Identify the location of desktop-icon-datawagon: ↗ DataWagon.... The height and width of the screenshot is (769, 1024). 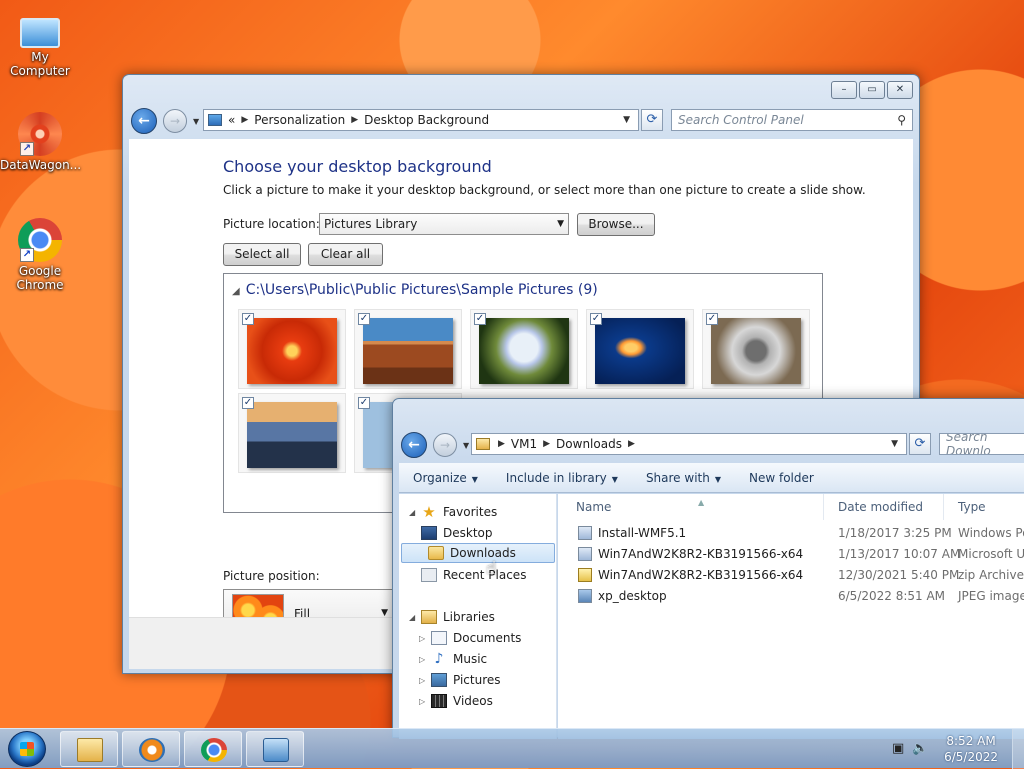
(41, 142).